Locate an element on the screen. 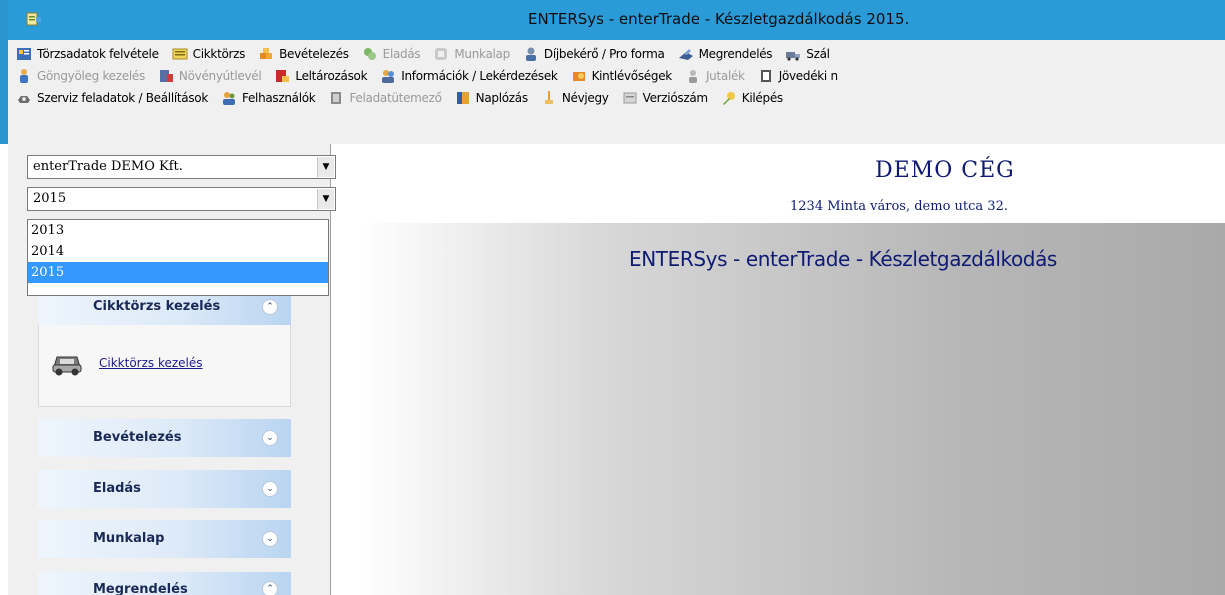 The image size is (1225, 595). toolbar-item-szal: Szál is located at coordinates (807, 54).